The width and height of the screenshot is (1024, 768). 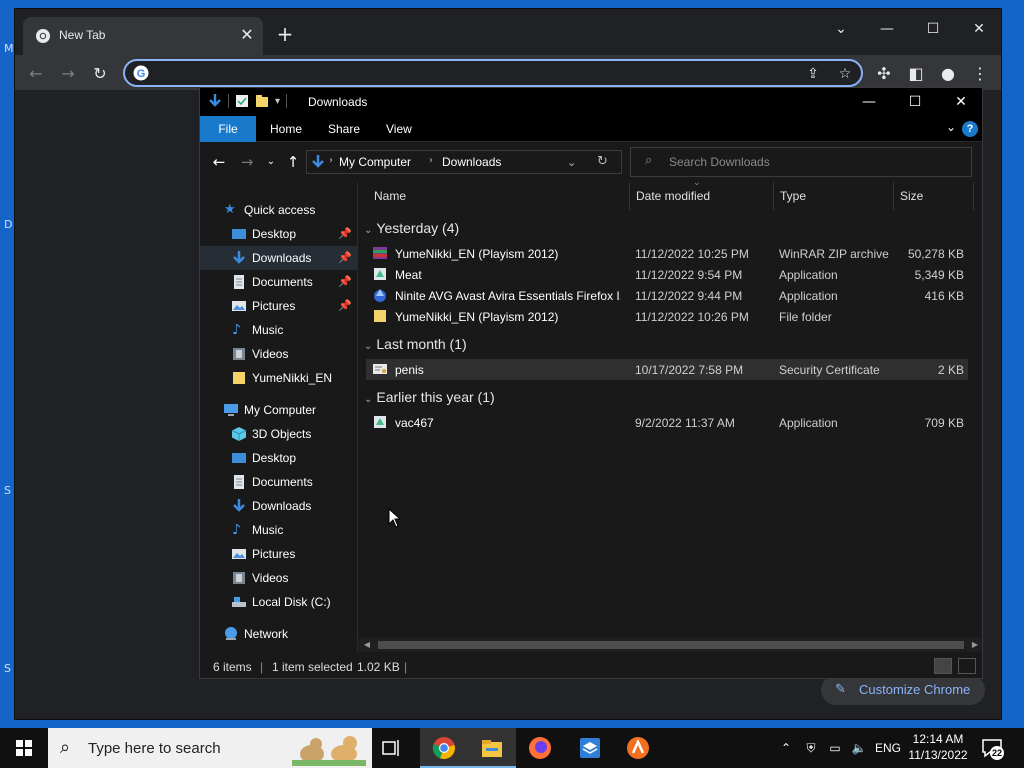 What do you see at coordinates (970, 129) in the screenshot?
I see `help-icon: ?` at bounding box center [970, 129].